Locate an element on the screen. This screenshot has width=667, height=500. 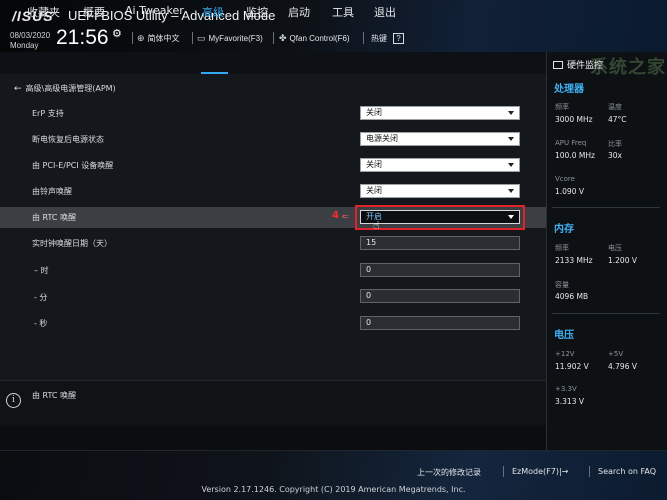
breadcrumb: ← 高级\高级电源管理(APM) is located at coordinates (65, 88).